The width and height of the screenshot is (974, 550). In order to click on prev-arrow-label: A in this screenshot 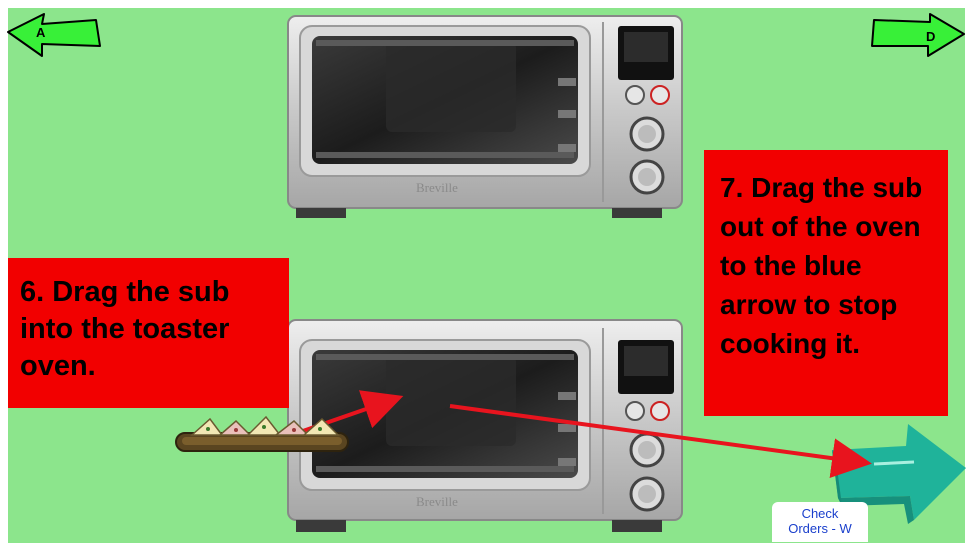, I will do `click(41, 32)`.